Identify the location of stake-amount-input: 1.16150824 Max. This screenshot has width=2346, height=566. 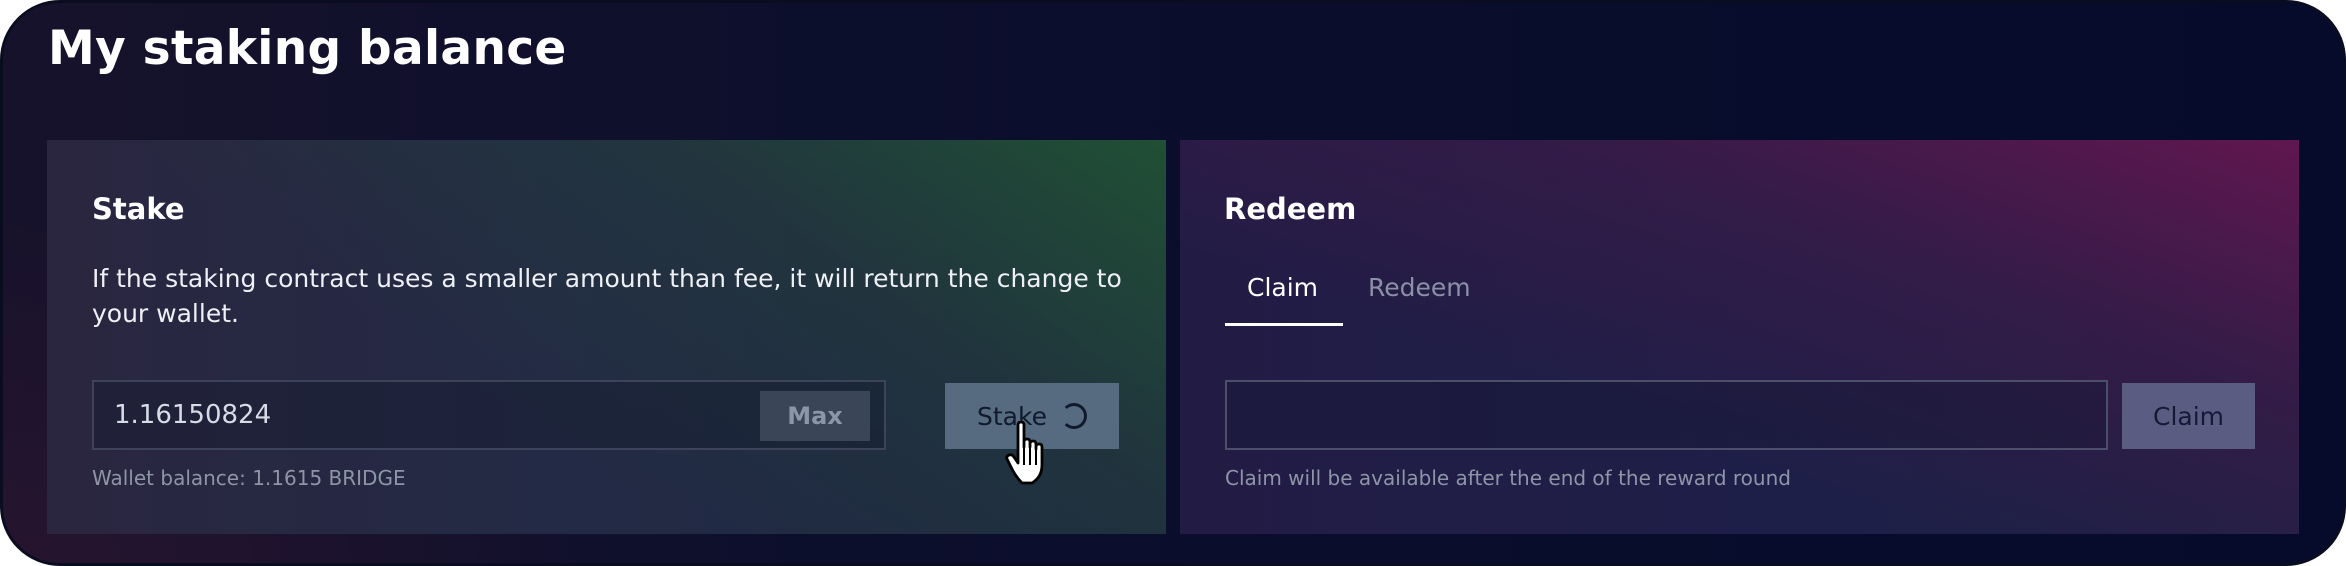
(489, 415).